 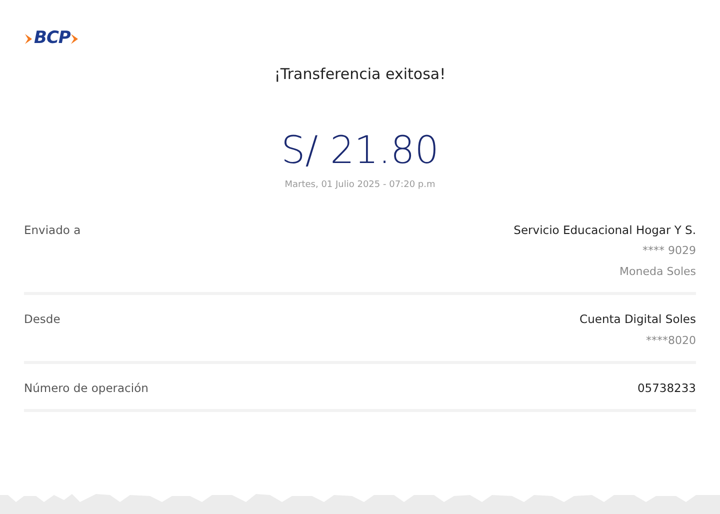 What do you see at coordinates (670, 340) in the screenshot?
I see `detail-value: ****8020` at bounding box center [670, 340].